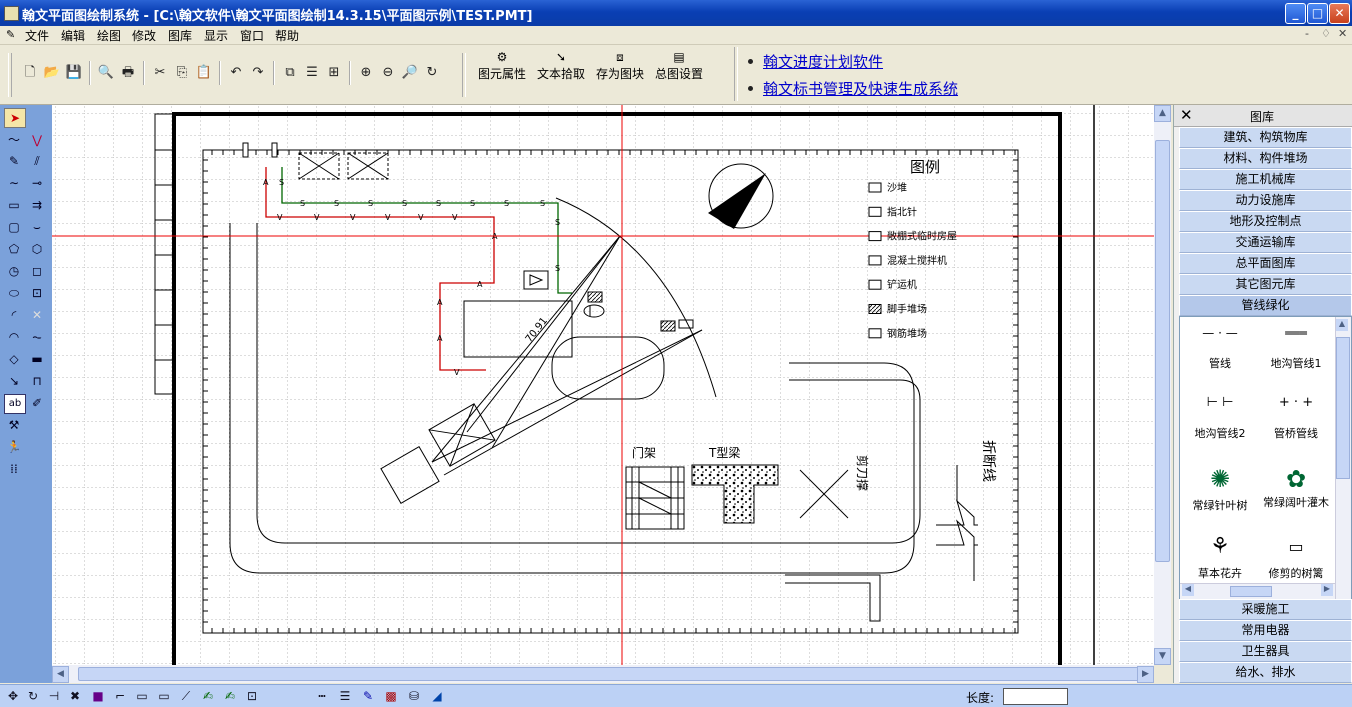  I want to click on wrench-icon: ⚒, so click(14, 425).